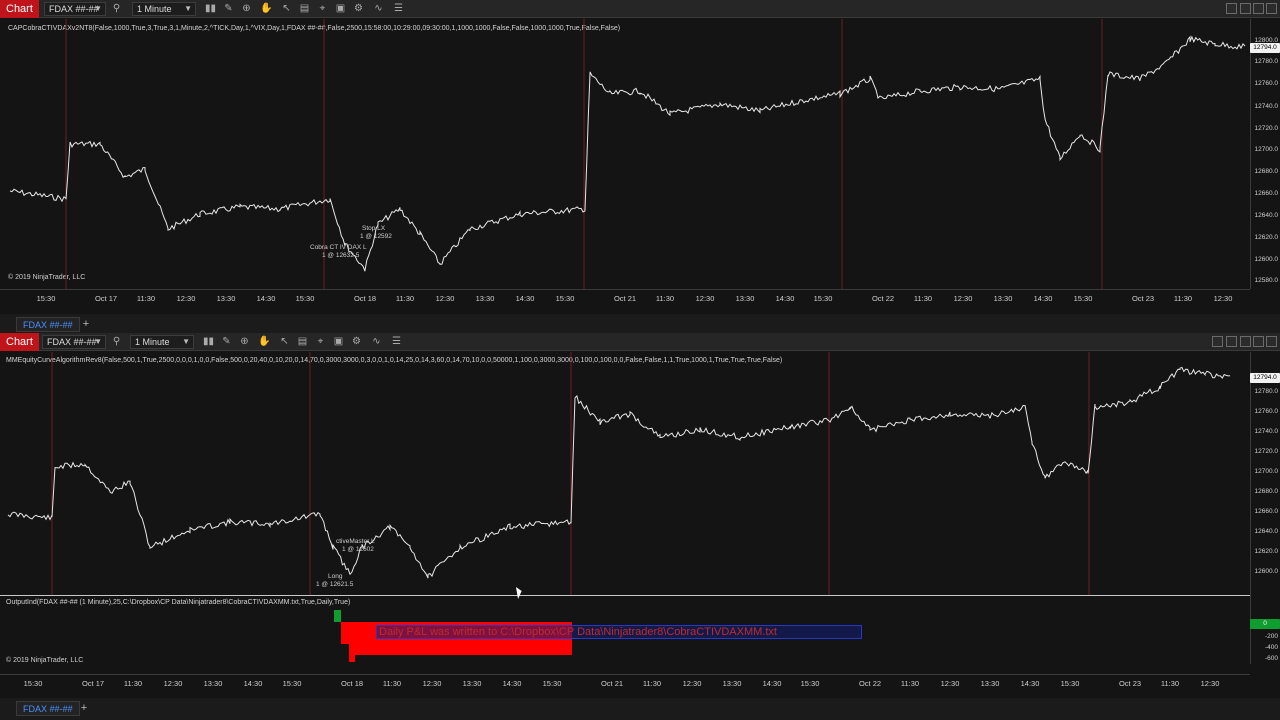 This screenshot has height=720, width=1280. Describe the element at coordinates (48, 708) in the screenshot. I see `bottom-chart-tab: FDAX ##-##` at that location.